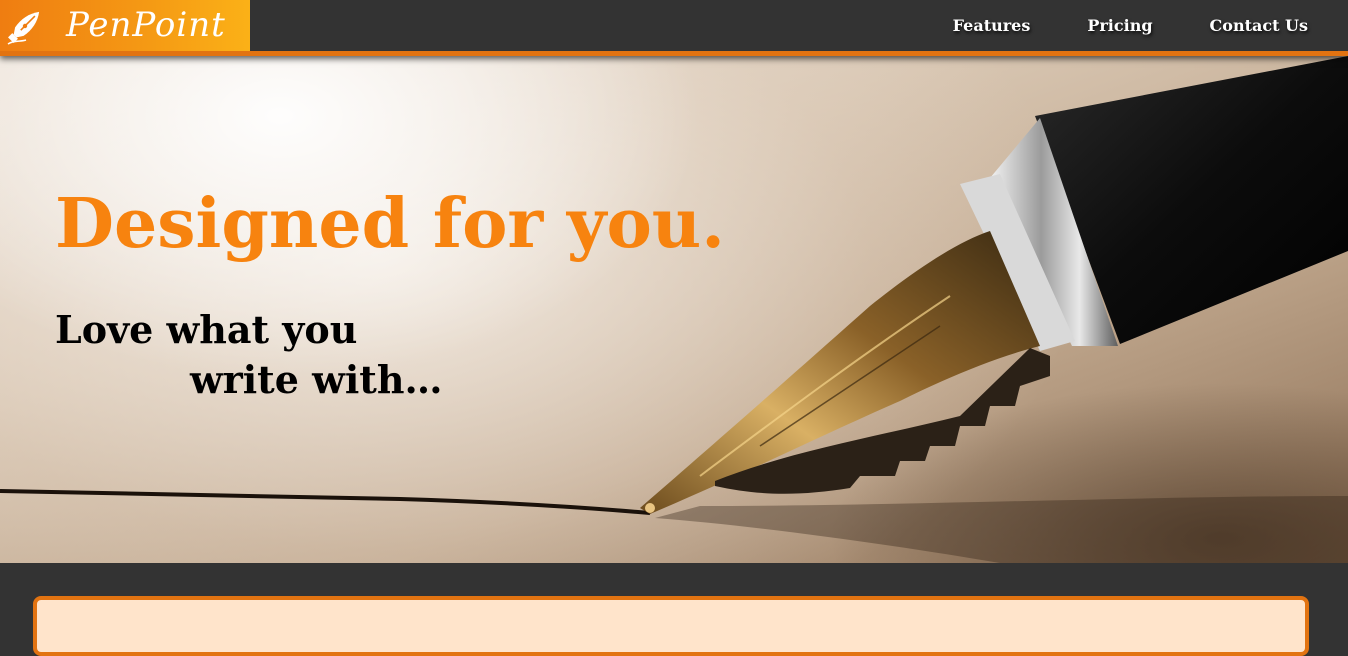 The height and width of the screenshot is (656, 1348). I want to click on nav-link-pricing: Pricing, so click(1119, 25).